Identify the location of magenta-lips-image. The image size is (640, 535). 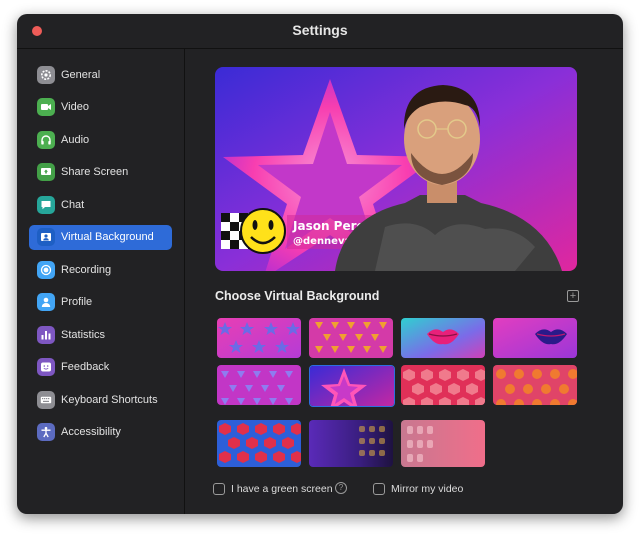
(535, 338).